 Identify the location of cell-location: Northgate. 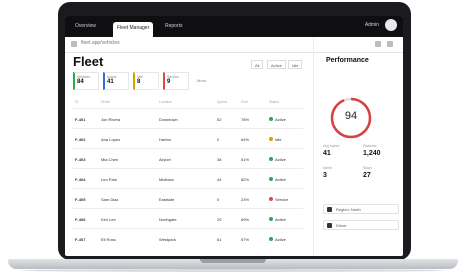
(168, 219).